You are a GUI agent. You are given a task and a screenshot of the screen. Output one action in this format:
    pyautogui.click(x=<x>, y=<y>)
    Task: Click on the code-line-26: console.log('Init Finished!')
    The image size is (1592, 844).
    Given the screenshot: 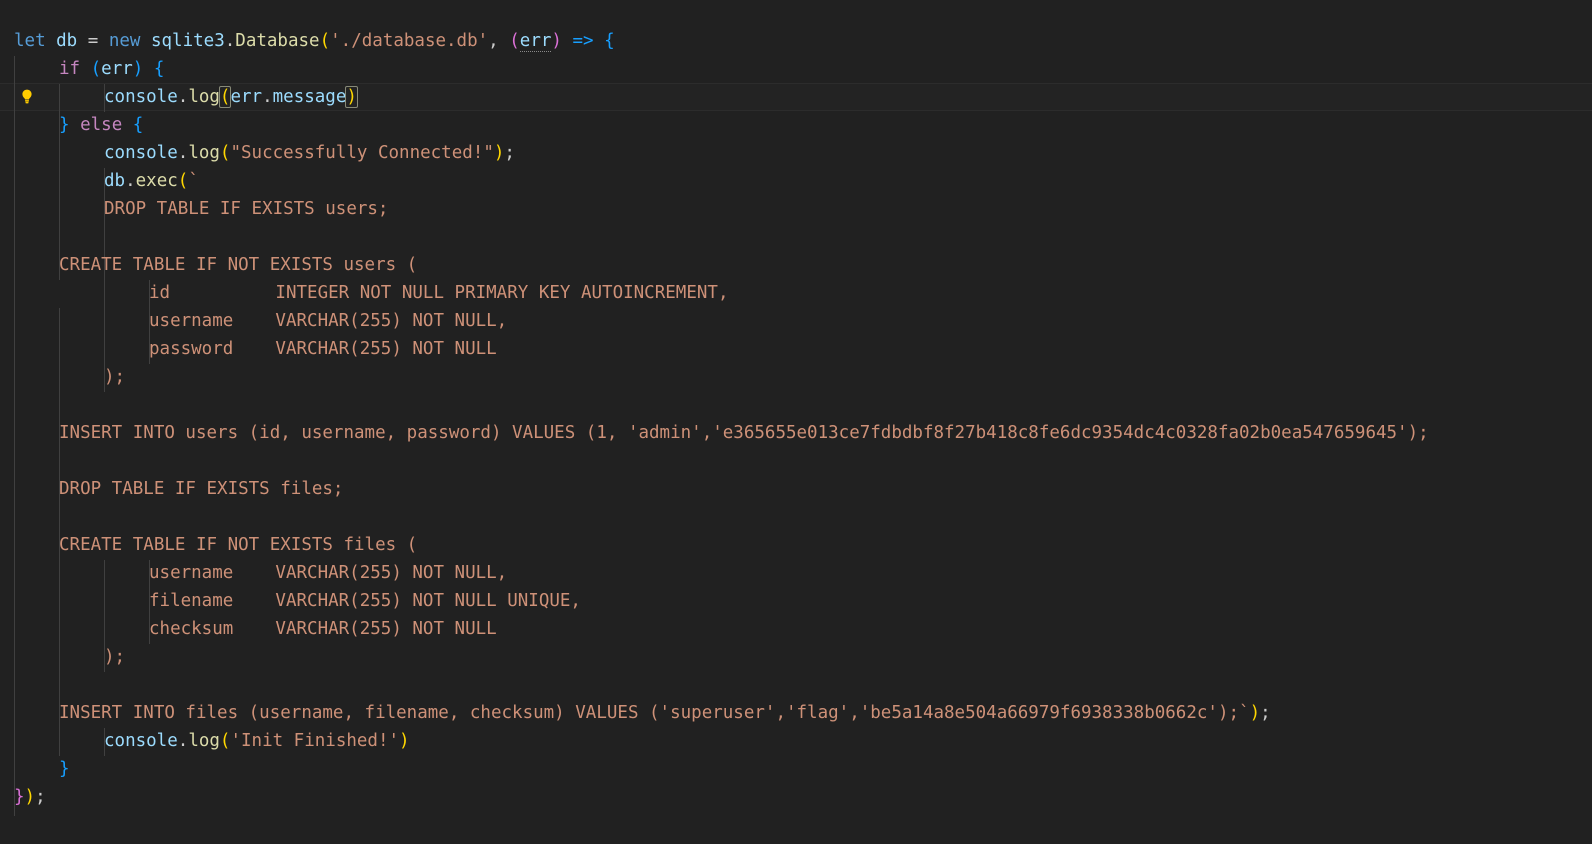 What is the action you would take?
    pyautogui.click(x=257, y=741)
    